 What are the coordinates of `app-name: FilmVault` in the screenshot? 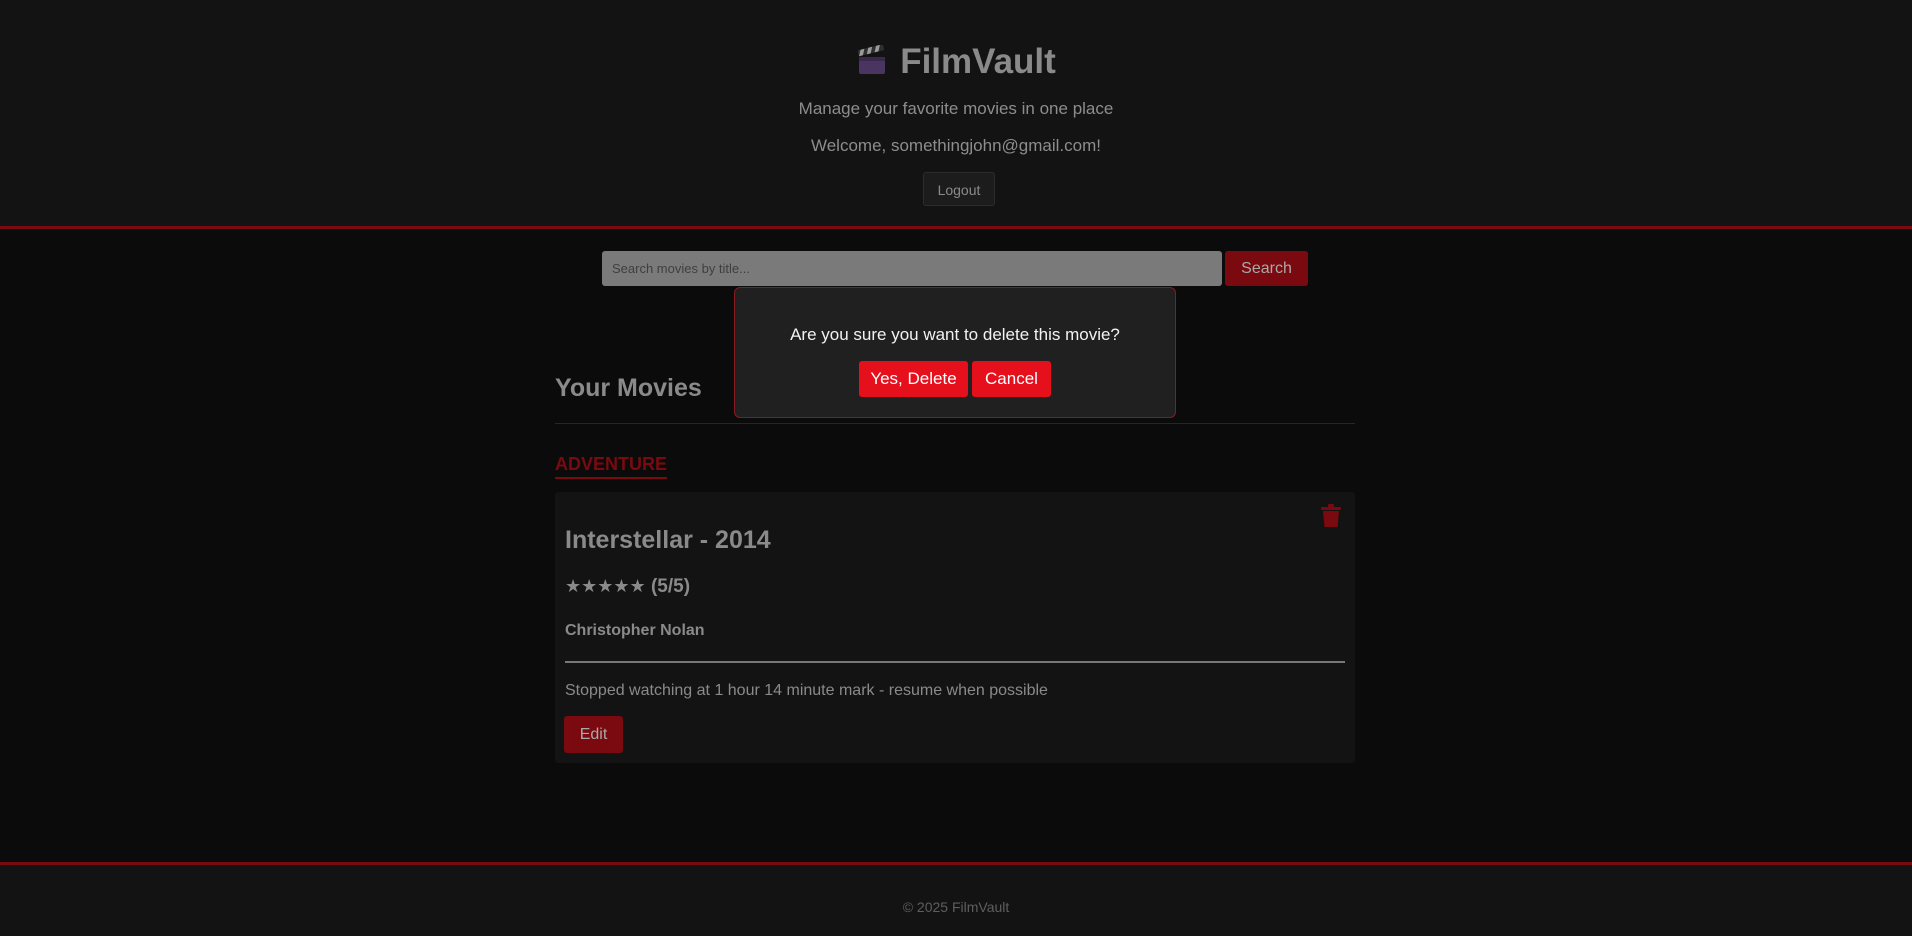 It's located at (978, 61).